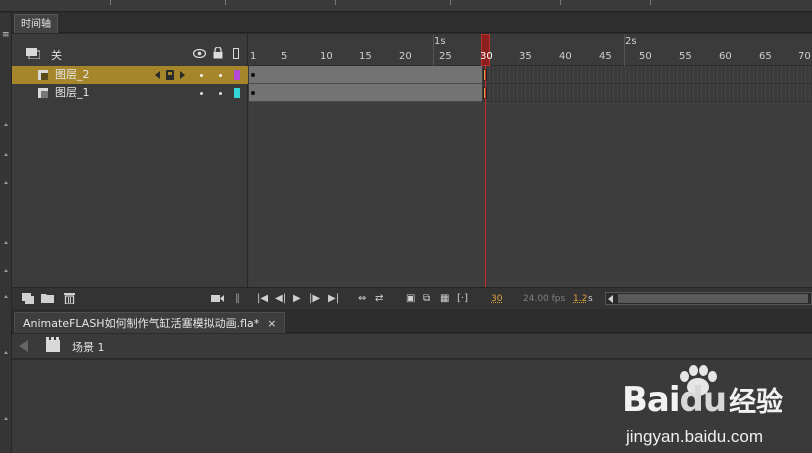 The image size is (812, 453). Describe the element at coordinates (72, 75) in the screenshot. I see `layer-name: 图层_2` at that location.